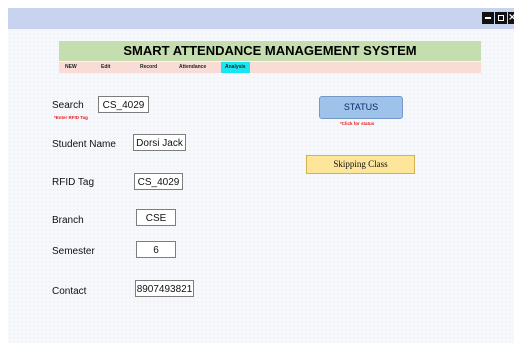 Image resolution: width=514 pixels, height=343 pixels. What do you see at coordinates (68, 105) in the screenshot?
I see `search-label: Search` at bounding box center [68, 105].